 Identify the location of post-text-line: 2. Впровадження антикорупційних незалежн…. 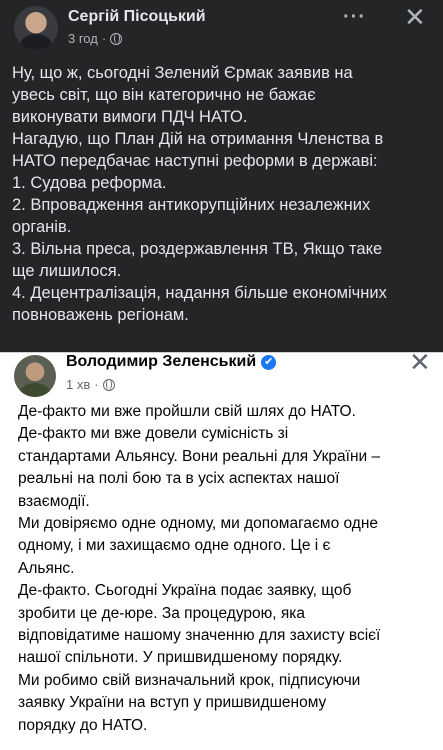
(191, 205).